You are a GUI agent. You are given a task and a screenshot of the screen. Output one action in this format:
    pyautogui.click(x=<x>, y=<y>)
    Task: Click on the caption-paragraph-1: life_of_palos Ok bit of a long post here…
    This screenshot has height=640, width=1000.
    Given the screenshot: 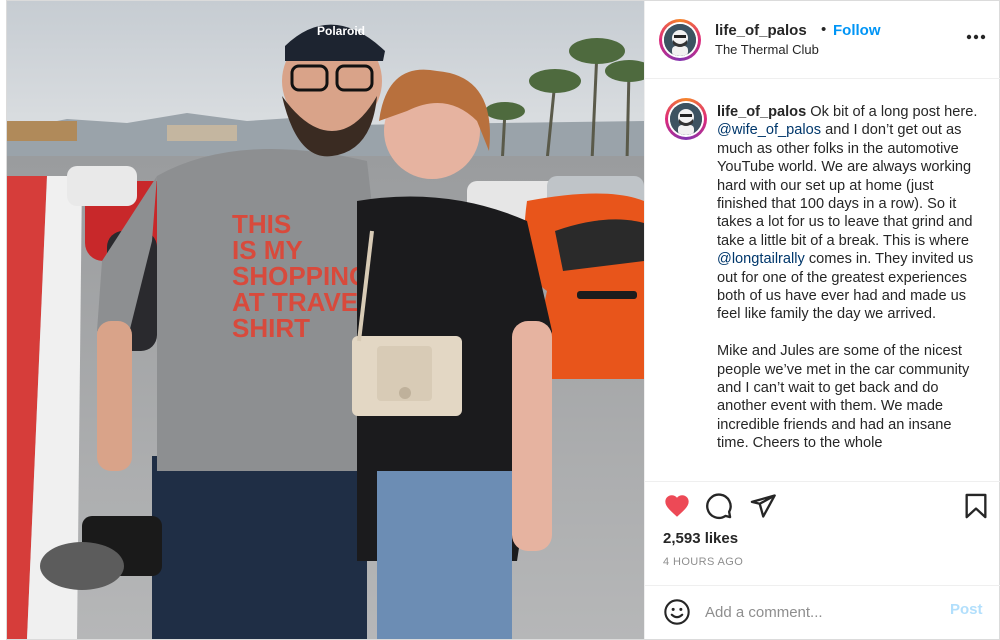 What is the action you would take?
    pyautogui.click(x=852, y=213)
    